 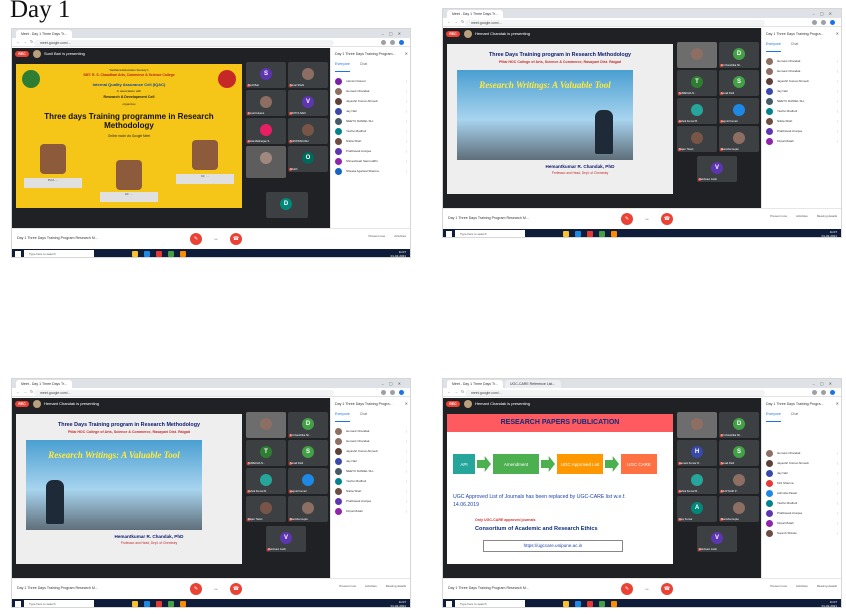 What do you see at coordinates (308, 103) in the screenshot?
I see `participant-tile: V UDITYA NAIK` at bounding box center [308, 103].